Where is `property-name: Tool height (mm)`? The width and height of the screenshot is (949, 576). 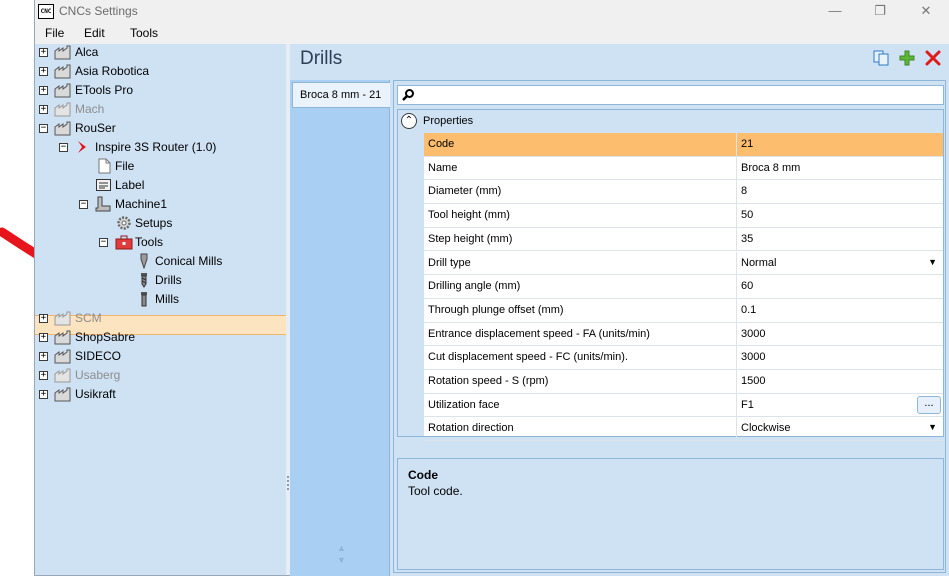 property-name: Tool height (mm) is located at coordinates (469, 215).